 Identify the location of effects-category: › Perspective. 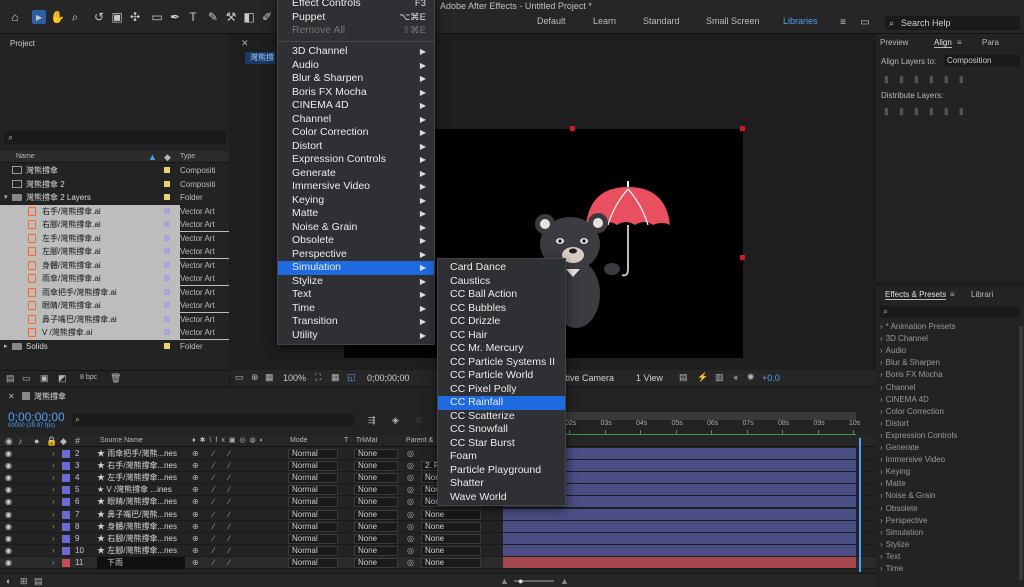
(903, 520).